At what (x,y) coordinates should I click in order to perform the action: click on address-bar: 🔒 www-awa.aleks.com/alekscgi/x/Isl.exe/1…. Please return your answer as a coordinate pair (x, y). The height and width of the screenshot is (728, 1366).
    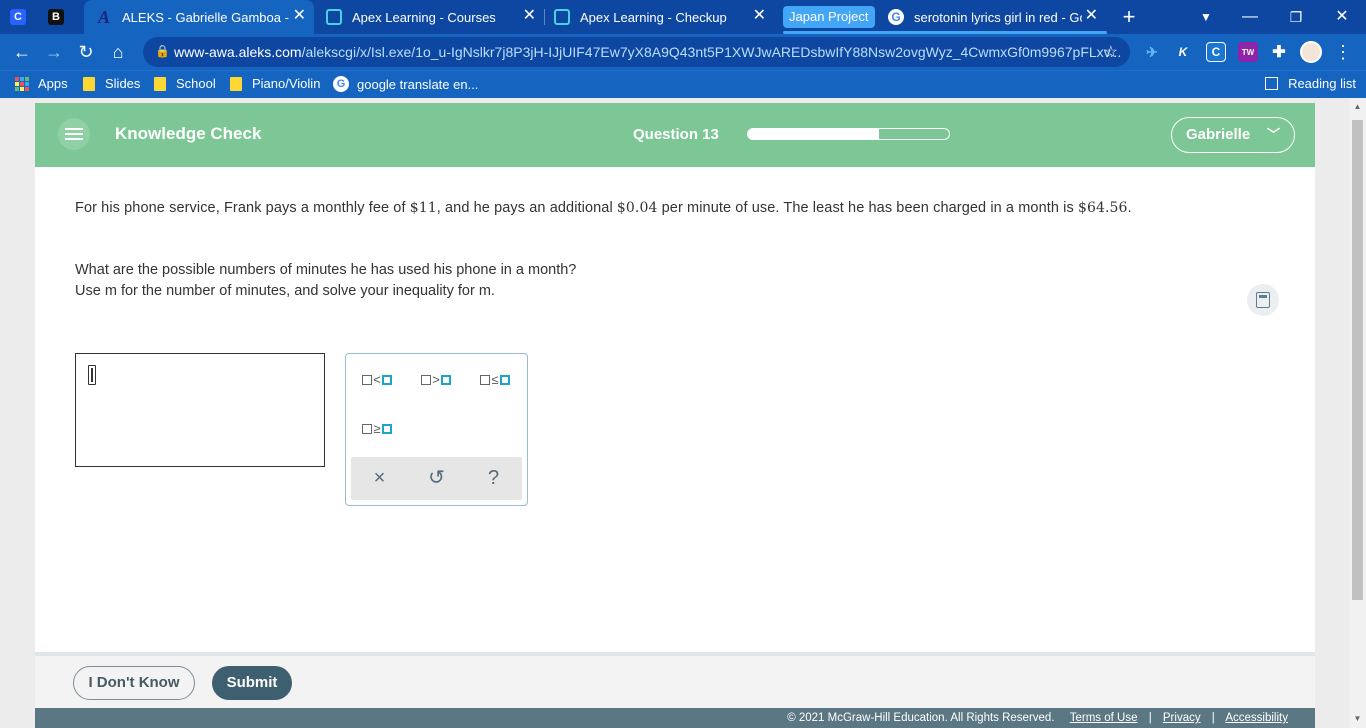
    Looking at the image, I should click on (636, 52).